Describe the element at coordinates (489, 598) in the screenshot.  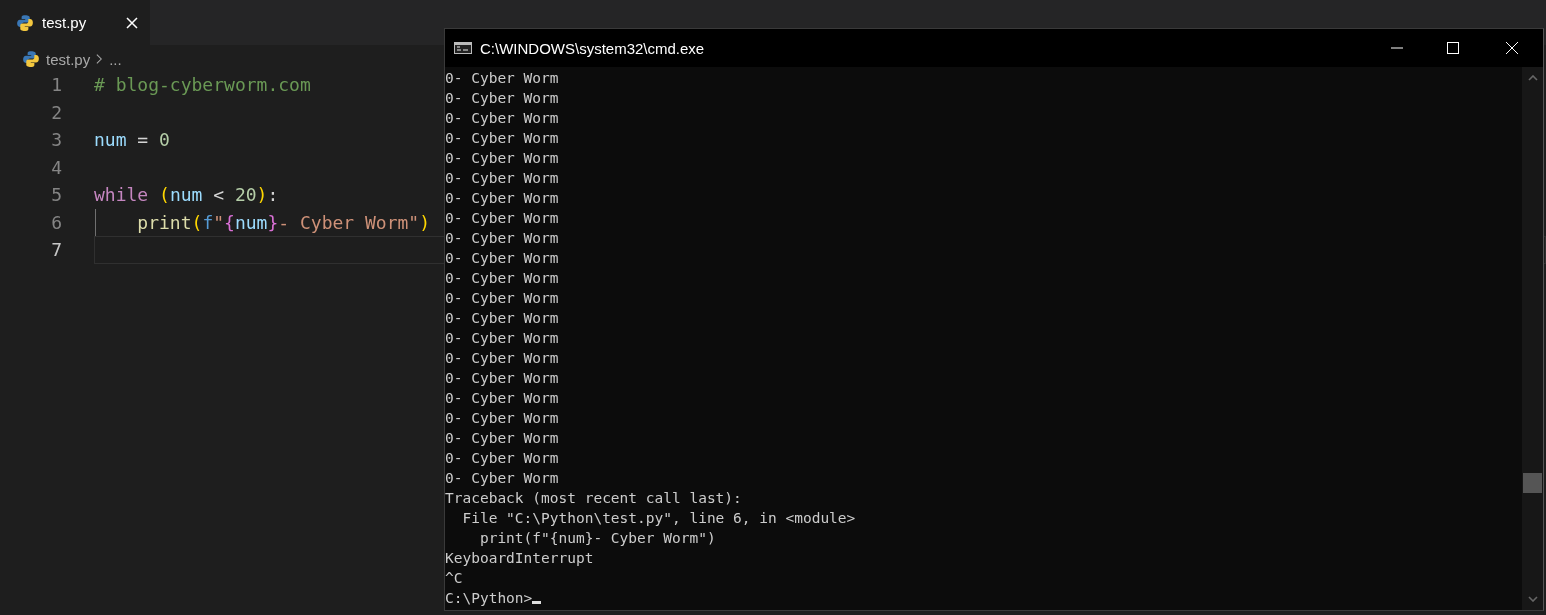
I see `command-prompt: C:\Python>` at that location.